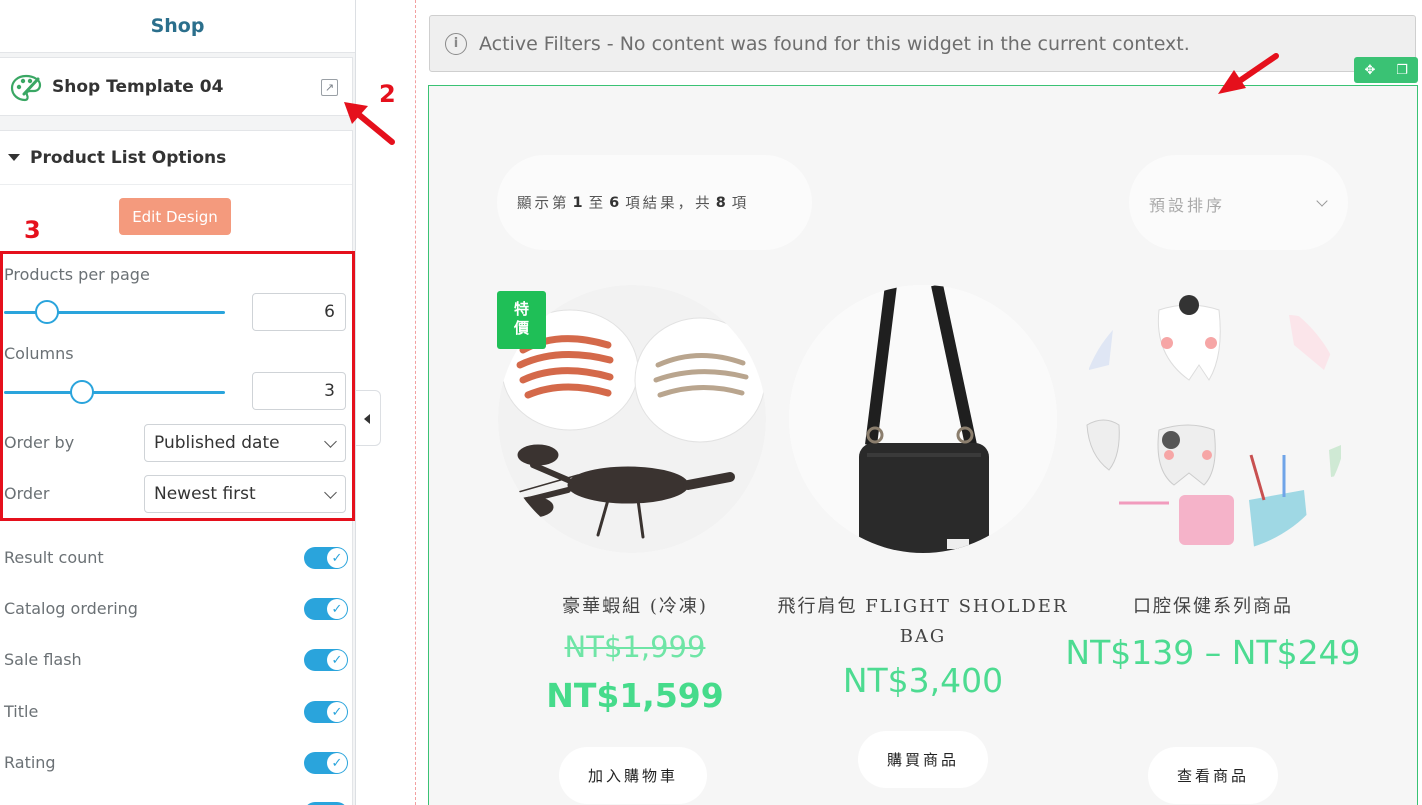 Image resolution: width=1422 pixels, height=805 pixels. What do you see at coordinates (1213, 652) in the screenshot?
I see `product-price: NT$139 – NT$249` at bounding box center [1213, 652].